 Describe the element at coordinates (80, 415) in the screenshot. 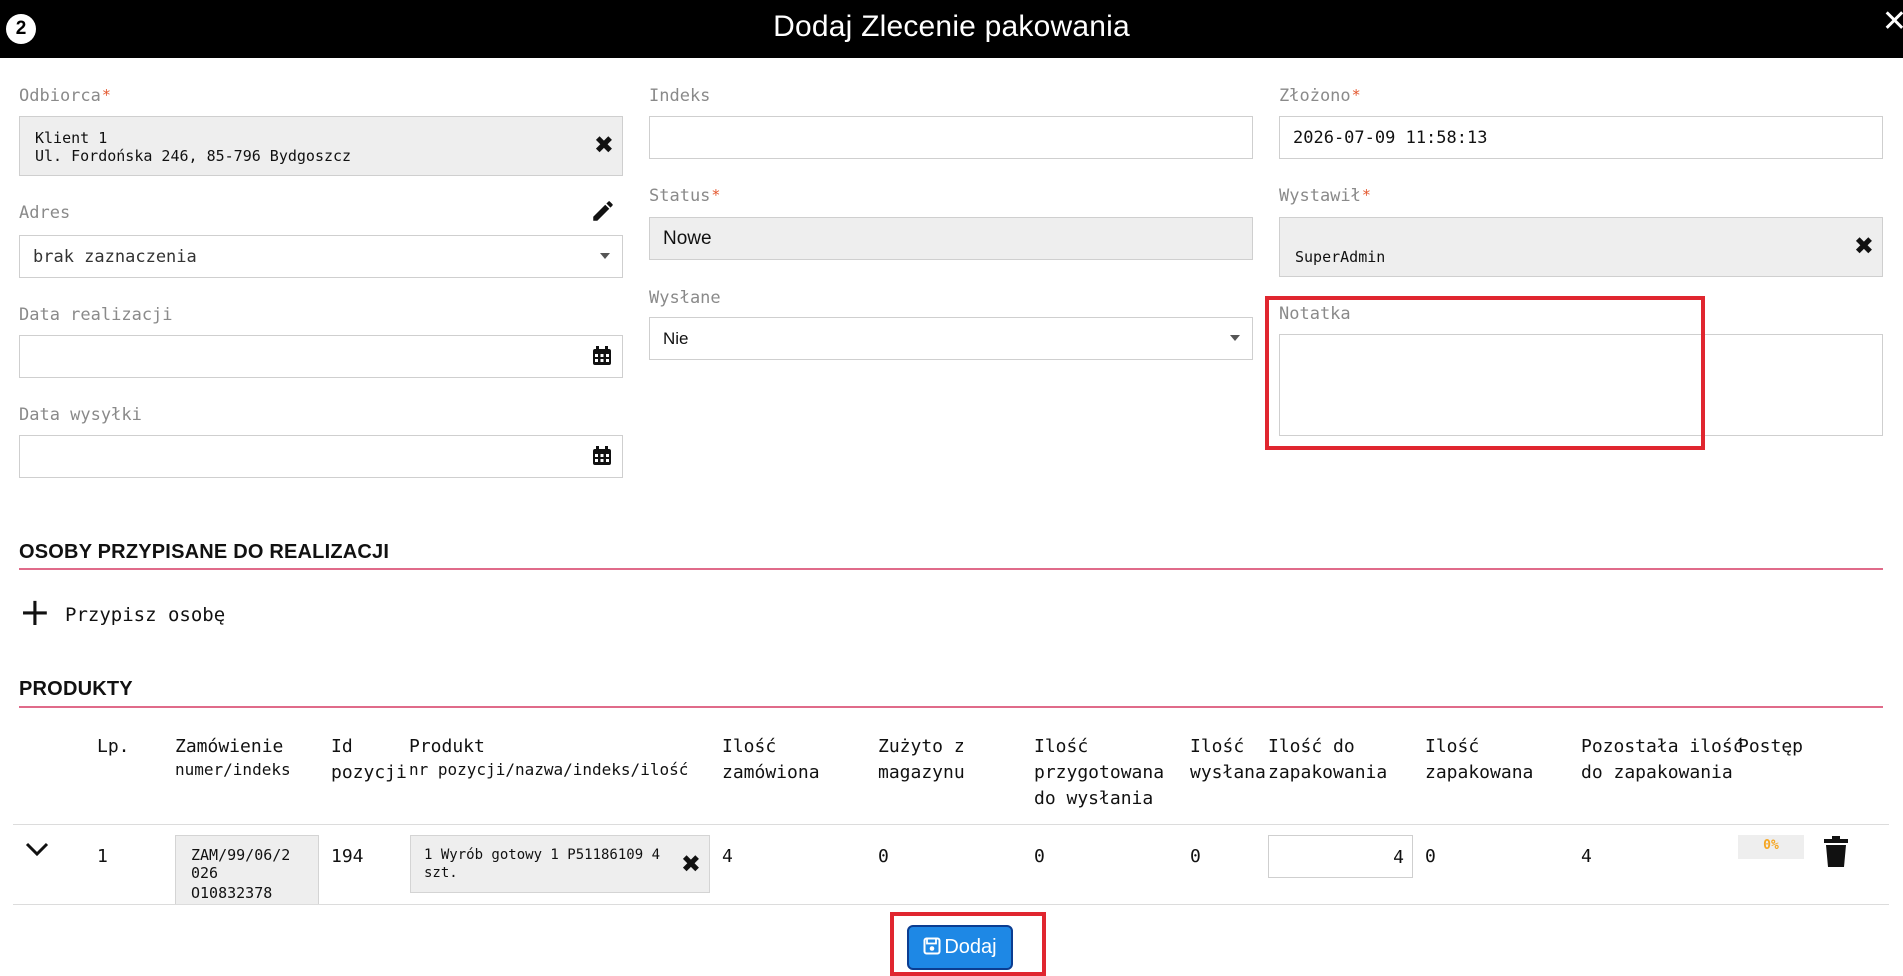

I see `data-wysylki-label: Data wysyłki` at that location.